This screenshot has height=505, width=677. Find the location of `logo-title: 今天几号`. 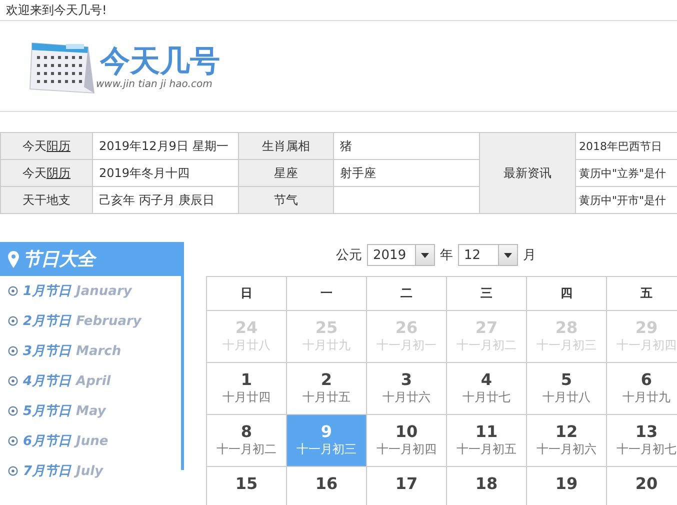

logo-title: 今天几号 is located at coordinates (160, 61).